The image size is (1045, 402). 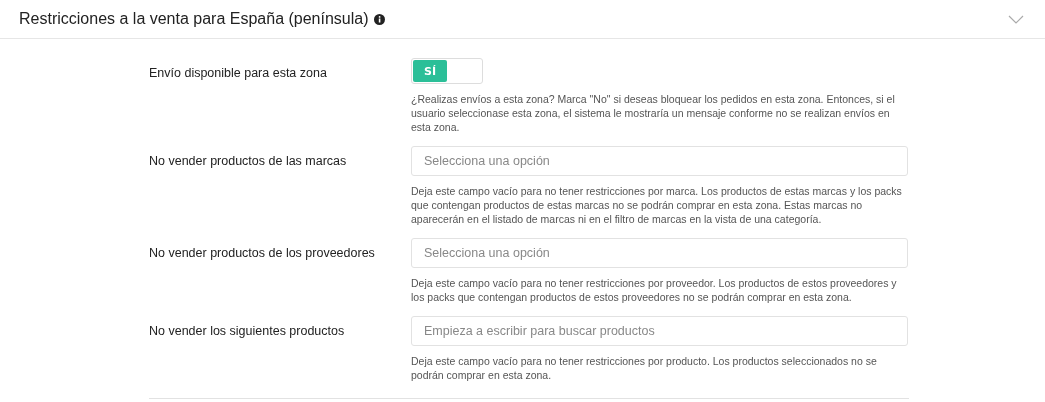 I want to click on panel-title: Restricciones a la venta para España (península), so click(x=194, y=19).